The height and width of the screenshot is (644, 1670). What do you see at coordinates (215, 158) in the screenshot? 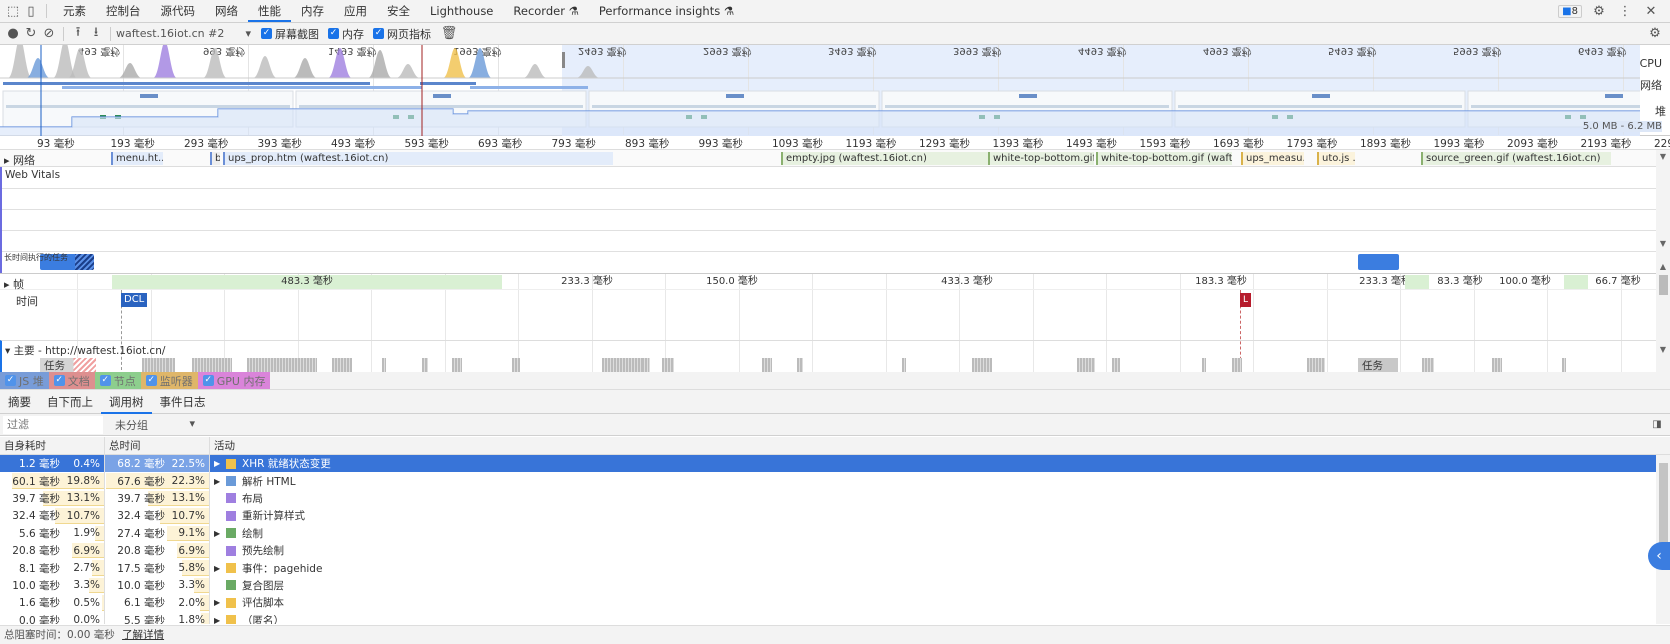
I see `network-request: b` at bounding box center [215, 158].